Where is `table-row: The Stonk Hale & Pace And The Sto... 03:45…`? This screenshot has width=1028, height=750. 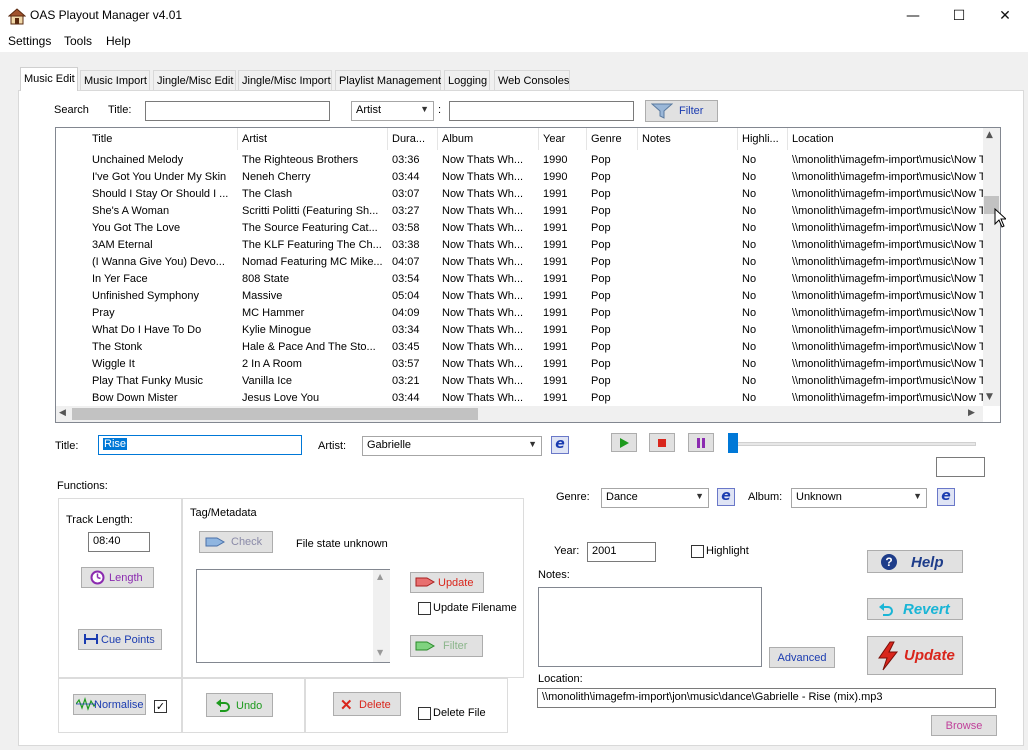 table-row: The Stonk Hale & Pace And The Sto... 03:45… is located at coordinates (521, 347).